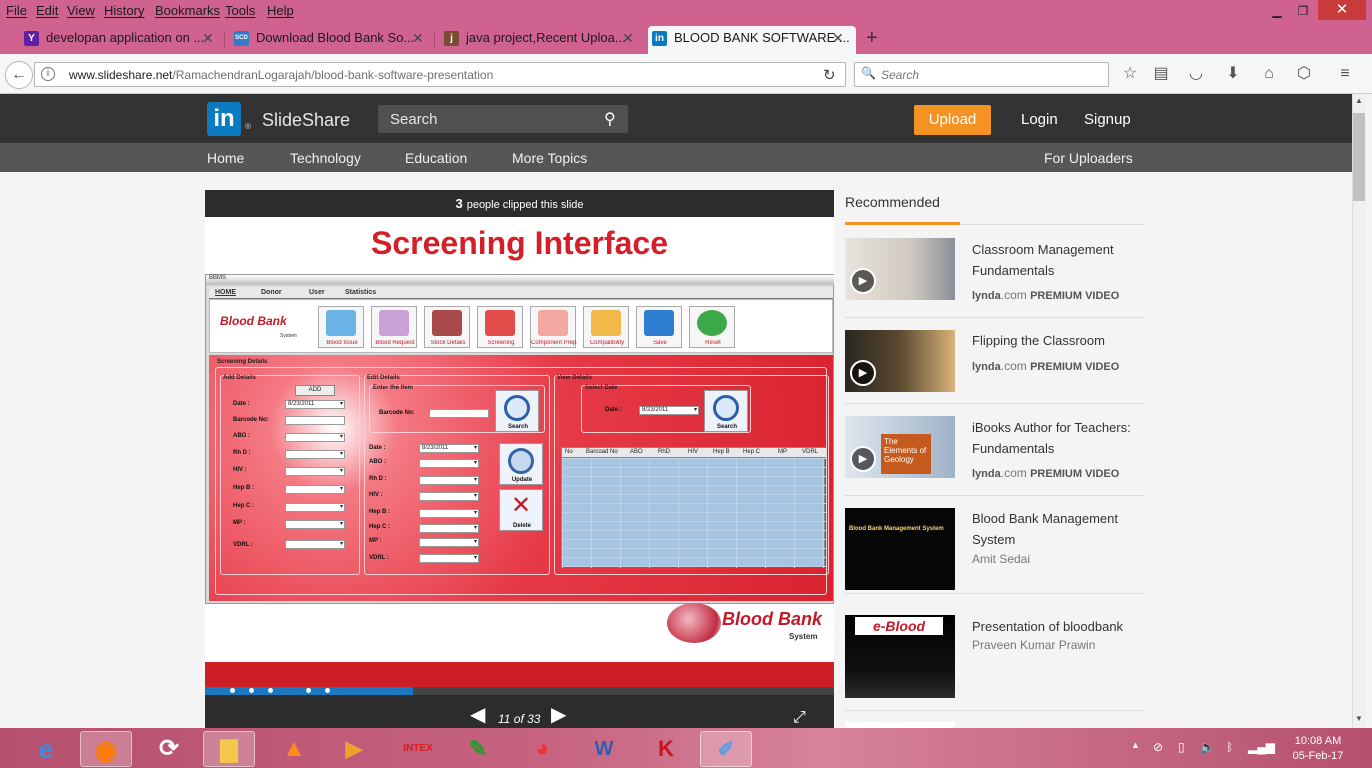  What do you see at coordinates (1058, 340) in the screenshot?
I see `recommended-title: Flipping the Classroom` at bounding box center [1058, 340].